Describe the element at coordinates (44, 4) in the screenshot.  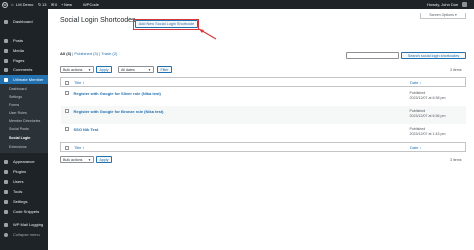
I see `updates-count: 13` at that location.